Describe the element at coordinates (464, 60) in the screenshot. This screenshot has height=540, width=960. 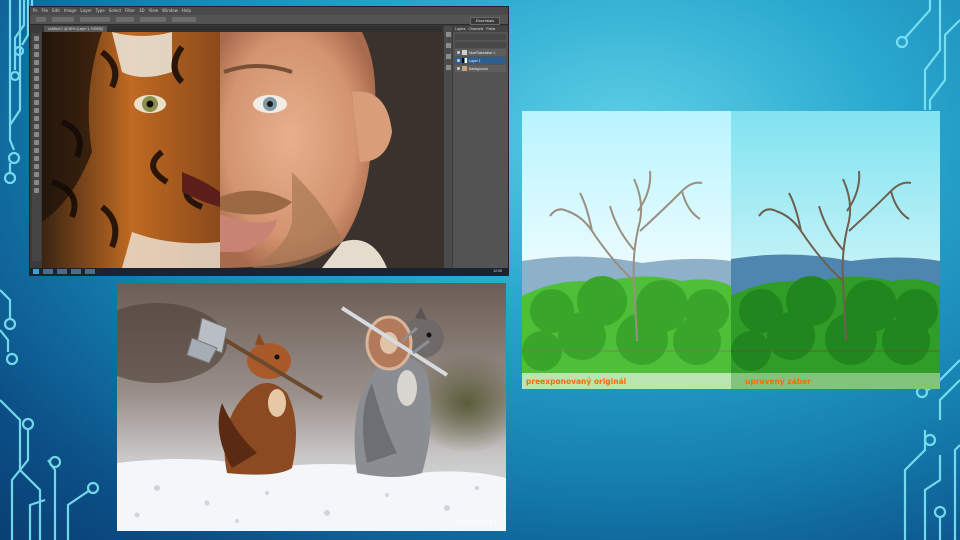
I see `layer-mask-thumbnail` at that location.